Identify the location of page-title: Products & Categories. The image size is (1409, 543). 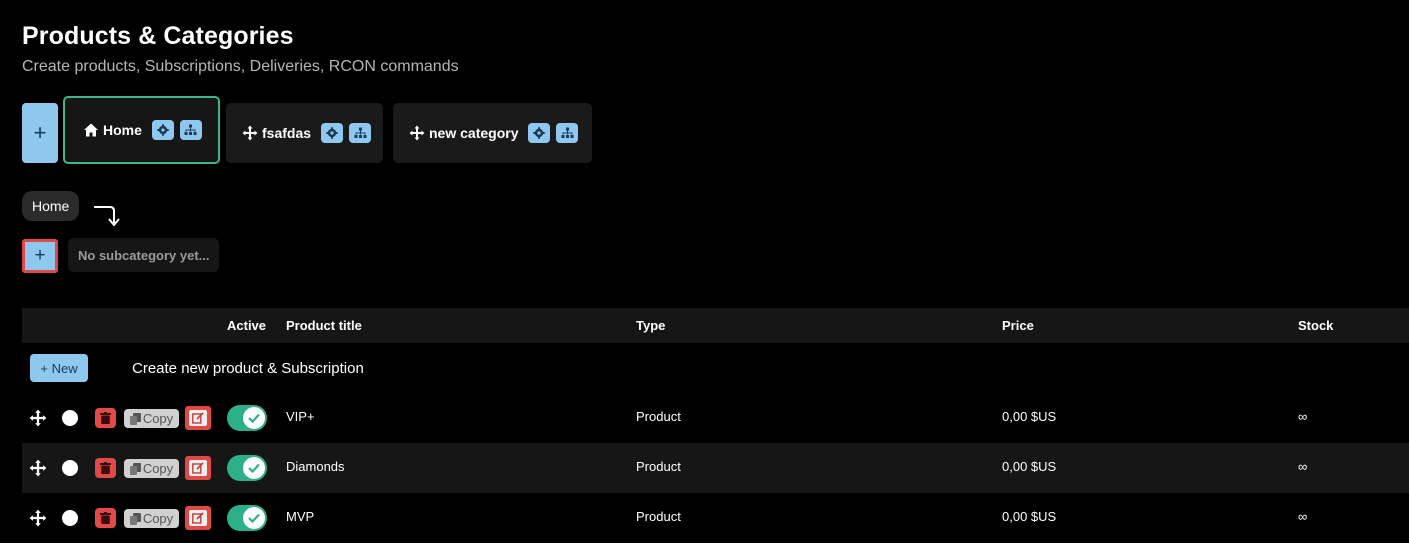
(158, 36).